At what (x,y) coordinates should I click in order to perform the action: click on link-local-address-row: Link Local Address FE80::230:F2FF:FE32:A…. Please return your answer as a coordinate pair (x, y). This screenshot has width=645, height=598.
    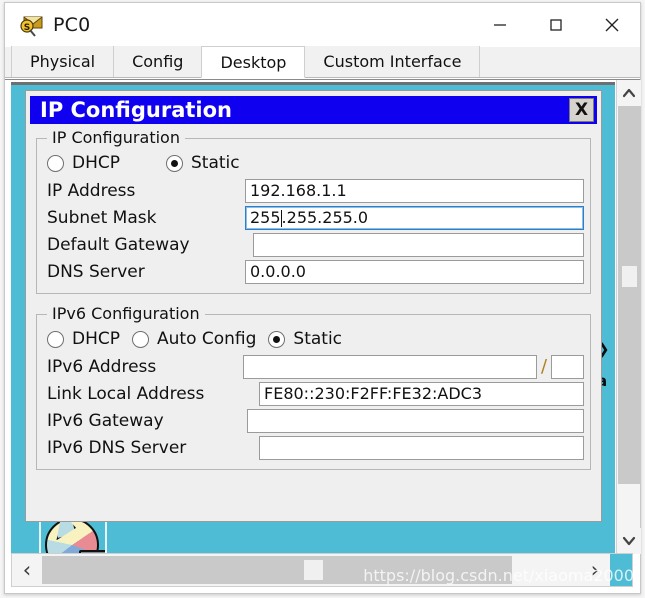
    Looking at the image, I should click on (313, 393).